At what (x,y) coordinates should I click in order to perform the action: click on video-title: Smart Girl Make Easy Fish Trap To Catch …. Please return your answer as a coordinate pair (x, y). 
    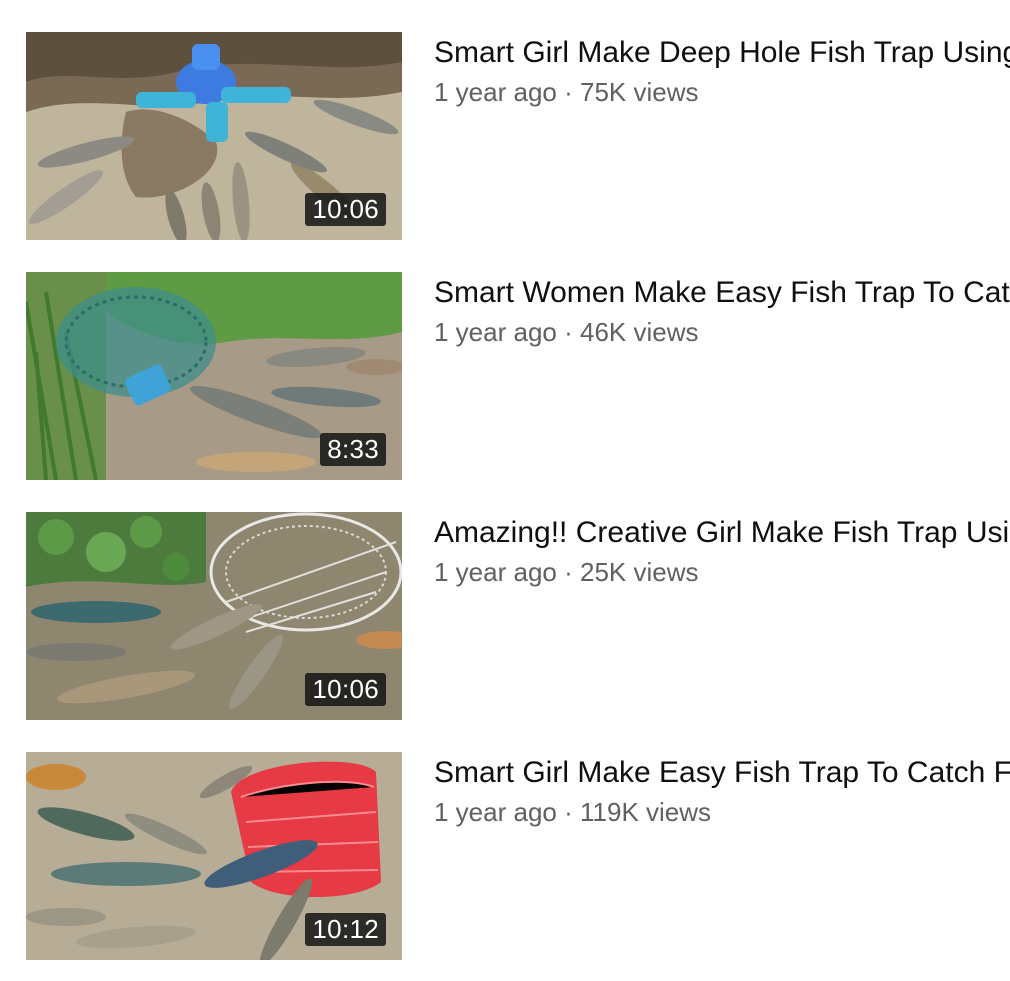
    Looking at the image, I should click on (722, 773).